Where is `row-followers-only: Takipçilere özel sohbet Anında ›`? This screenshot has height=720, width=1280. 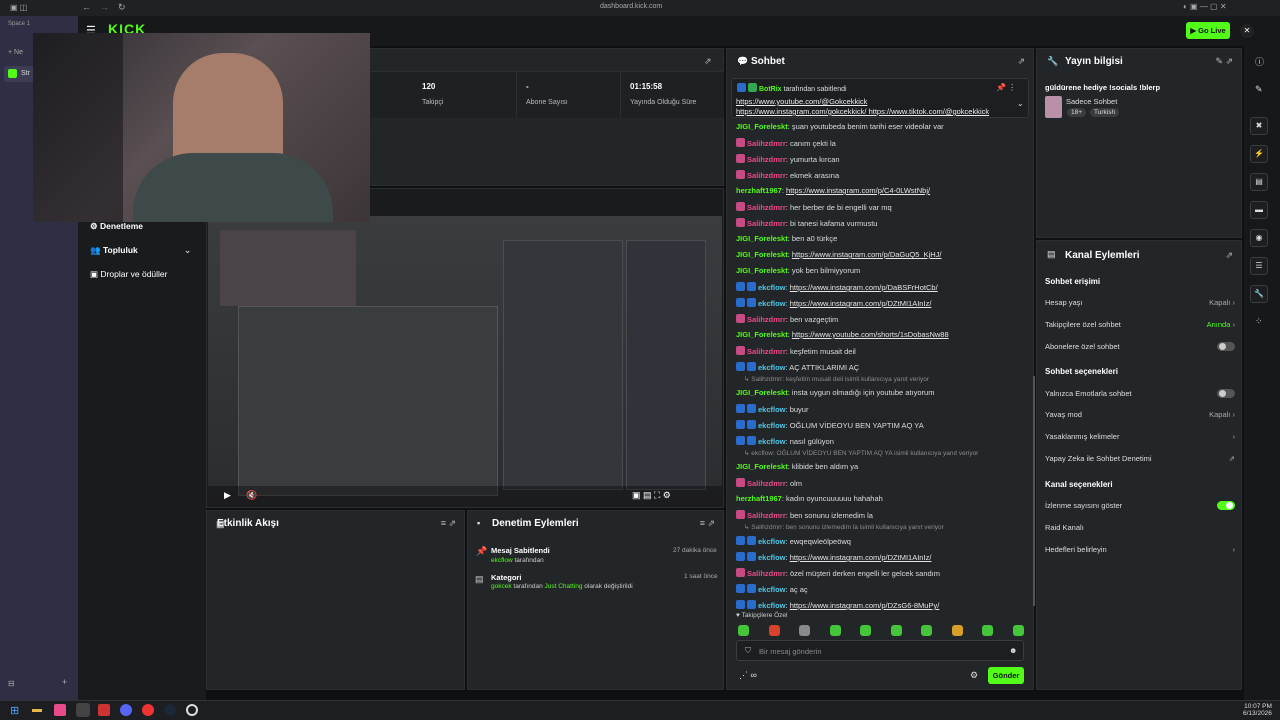 row-followers-only: Takipçilere özel sohbet Anında › is located at coordinates (1140, 324).